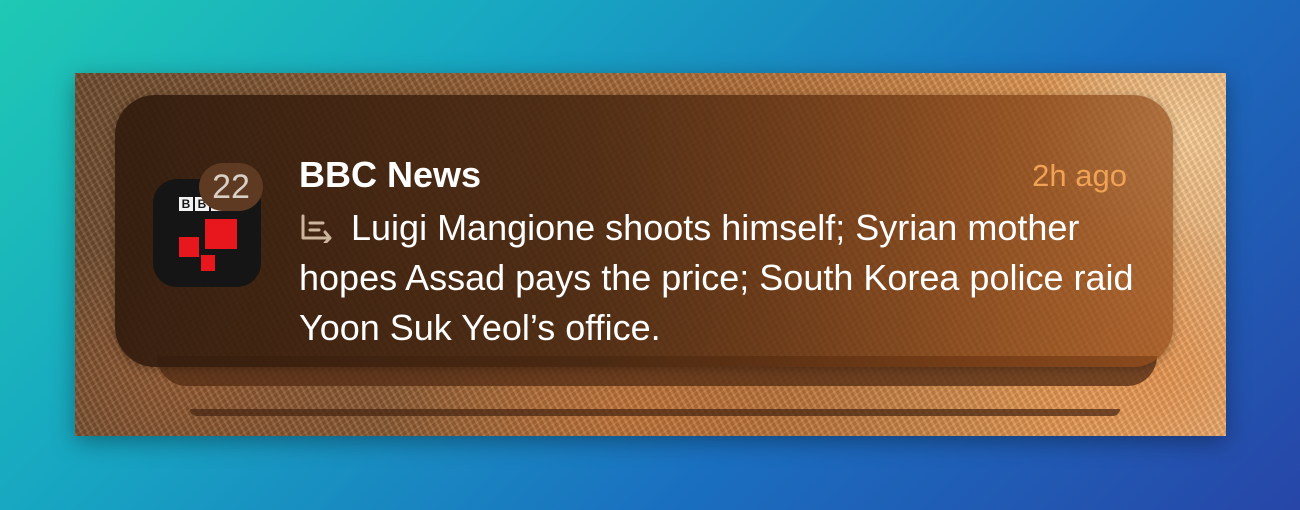  I want to click on notification-timestamp: 2h ago, so click(1079, 175).